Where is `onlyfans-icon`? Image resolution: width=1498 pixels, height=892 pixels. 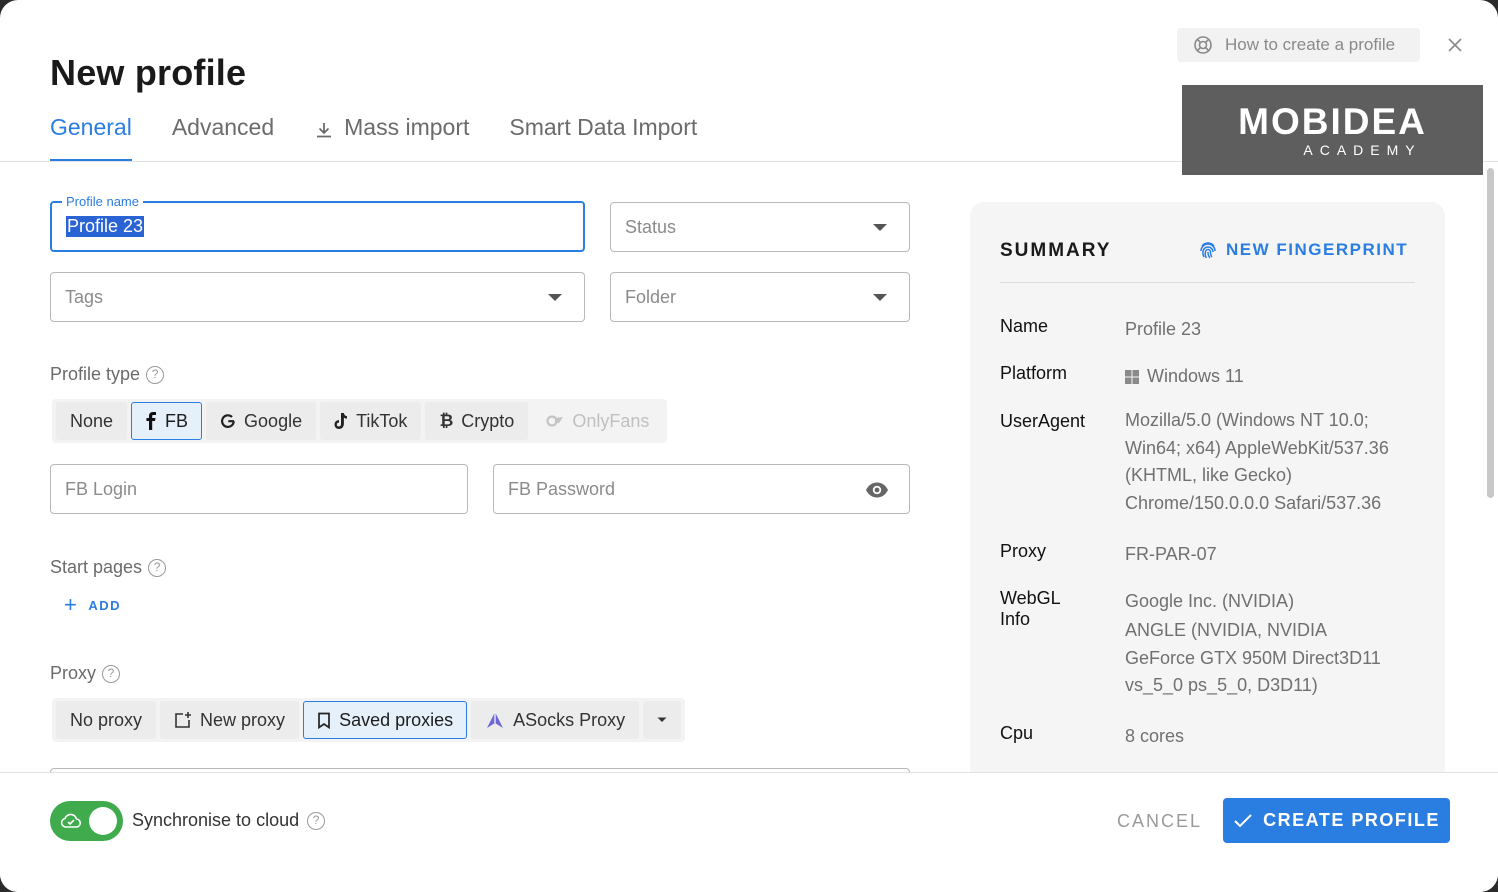 onlyfans-icon is located at coordinates (555, 421).